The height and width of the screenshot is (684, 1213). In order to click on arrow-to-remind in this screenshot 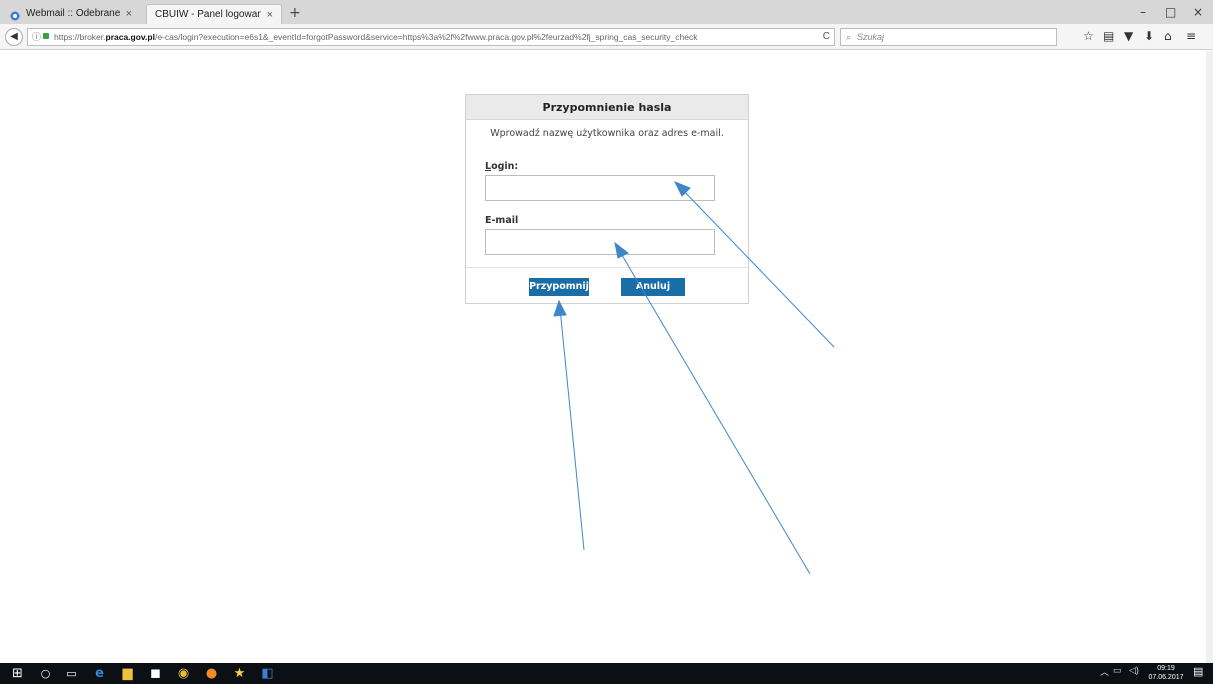, I will do `click(572, 429)`.